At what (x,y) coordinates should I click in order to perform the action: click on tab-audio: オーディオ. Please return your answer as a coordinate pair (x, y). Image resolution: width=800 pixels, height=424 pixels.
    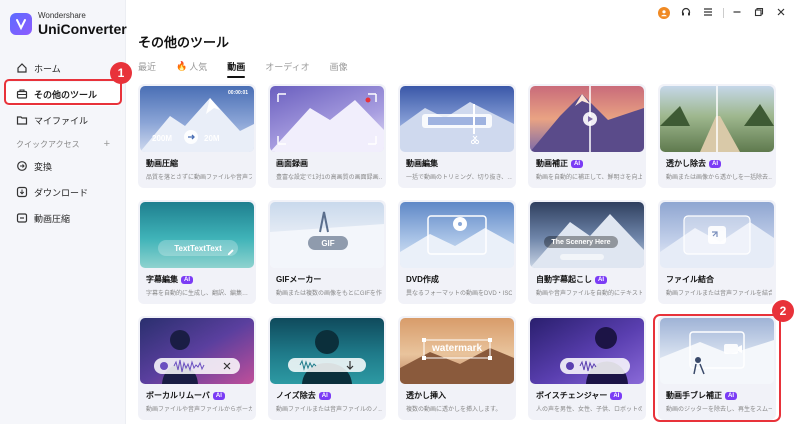
    Looking at the image, I should click on (287, 66).